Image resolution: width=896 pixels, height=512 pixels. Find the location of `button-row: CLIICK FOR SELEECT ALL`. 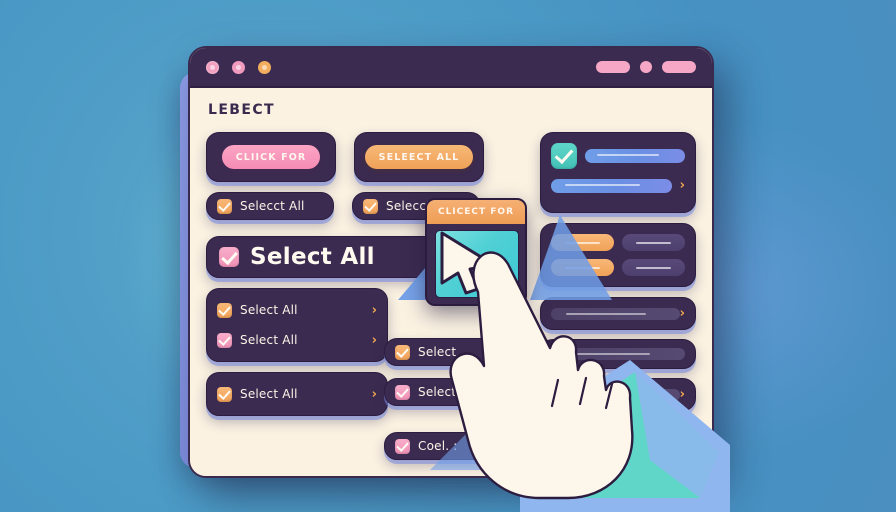

button-row: CLIICK FOR SELEECT ALL is located at coordinates (366, 157).